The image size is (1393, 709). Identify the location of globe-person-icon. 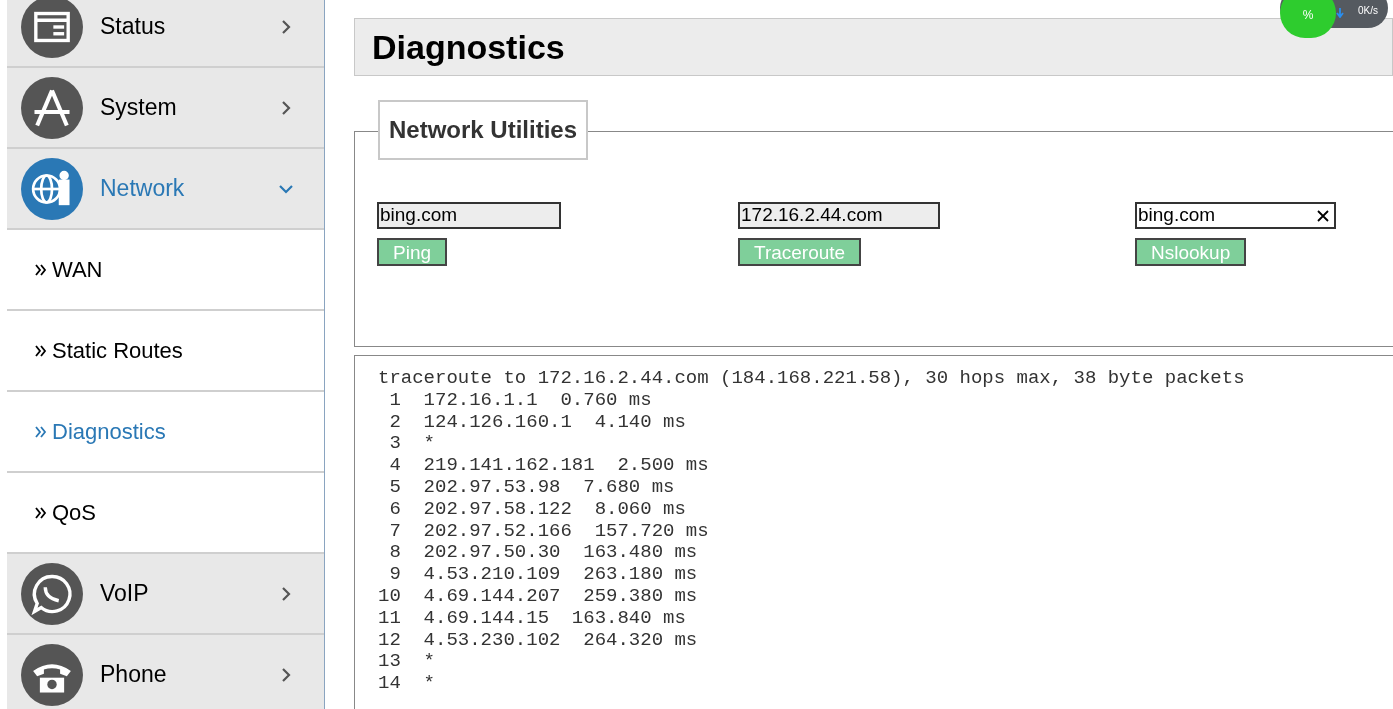
(52, 188).